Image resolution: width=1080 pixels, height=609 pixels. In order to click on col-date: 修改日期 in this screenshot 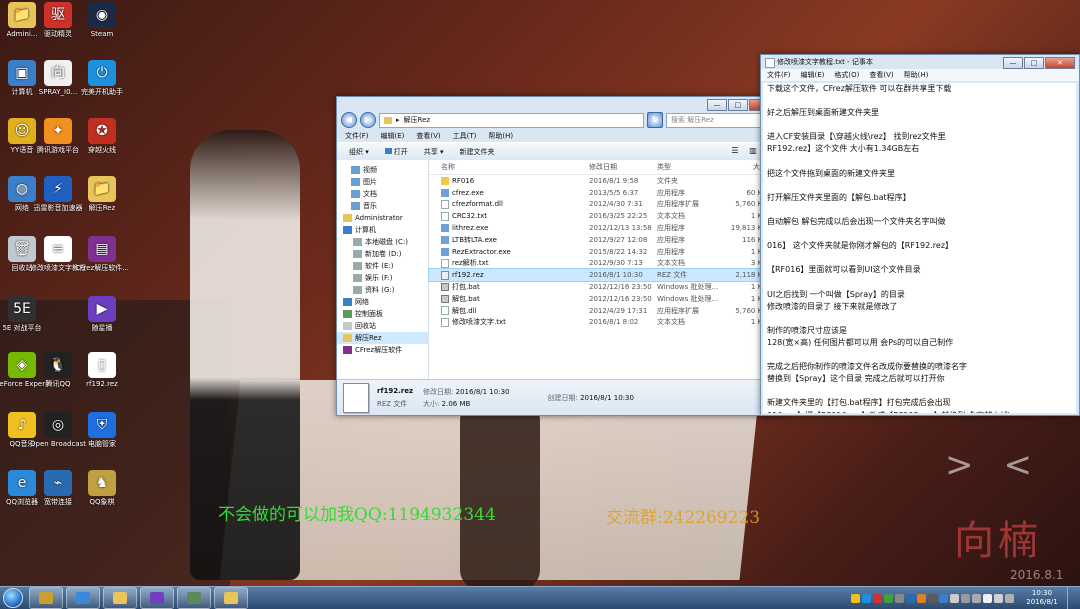, I will do `click(623, 167)`.